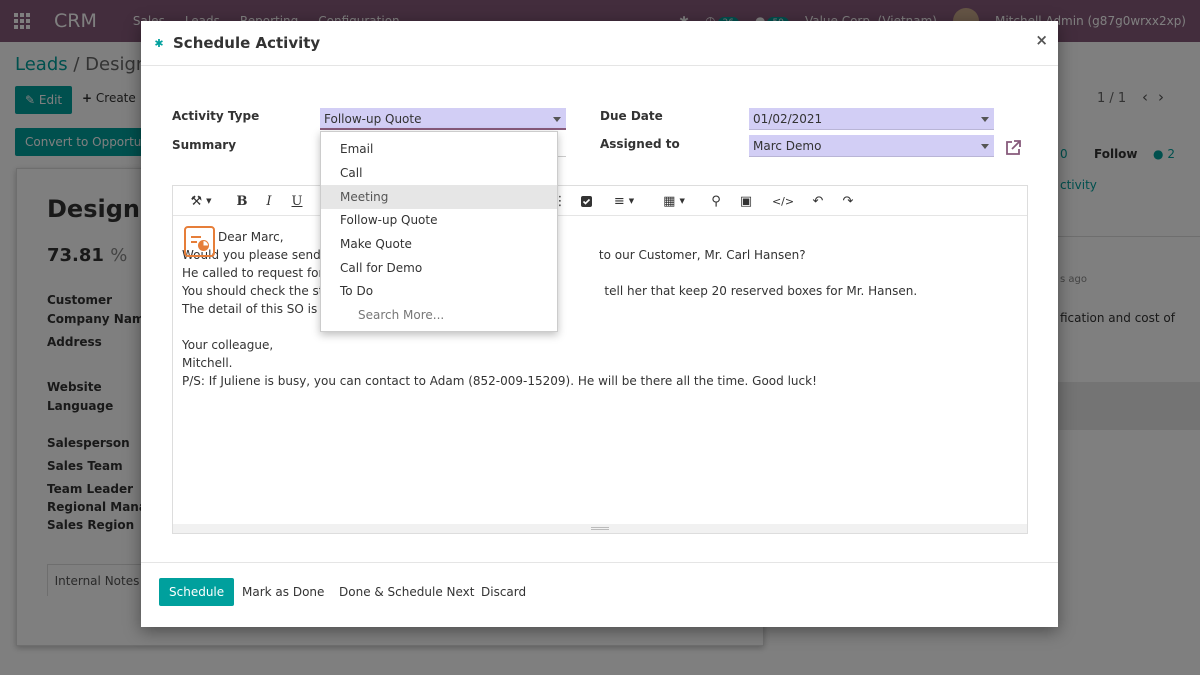  What do you see at coordinates (251, 237) in the screenshot?
I see `body-line: Dear Marc,` at bounding box center [251, 237].